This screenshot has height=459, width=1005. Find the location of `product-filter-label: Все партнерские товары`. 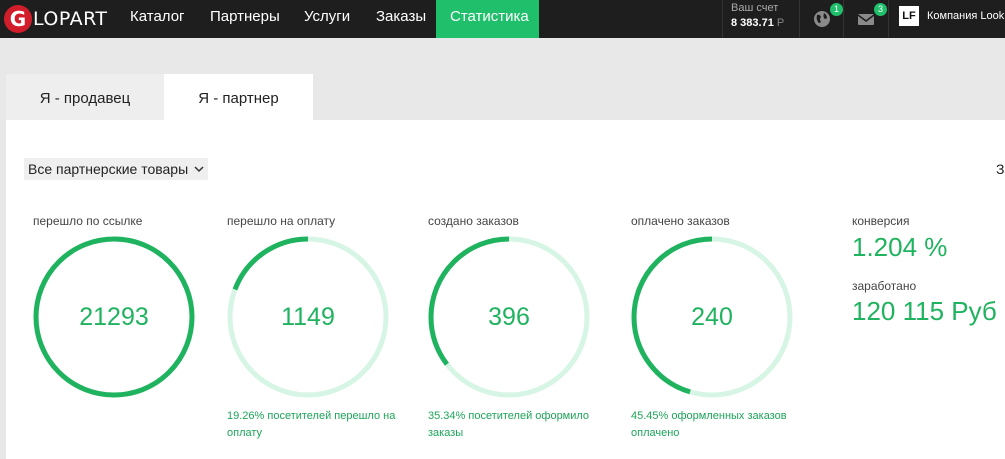

product-filter-label: Все партнерские товары is located at coordinates (108, 169).